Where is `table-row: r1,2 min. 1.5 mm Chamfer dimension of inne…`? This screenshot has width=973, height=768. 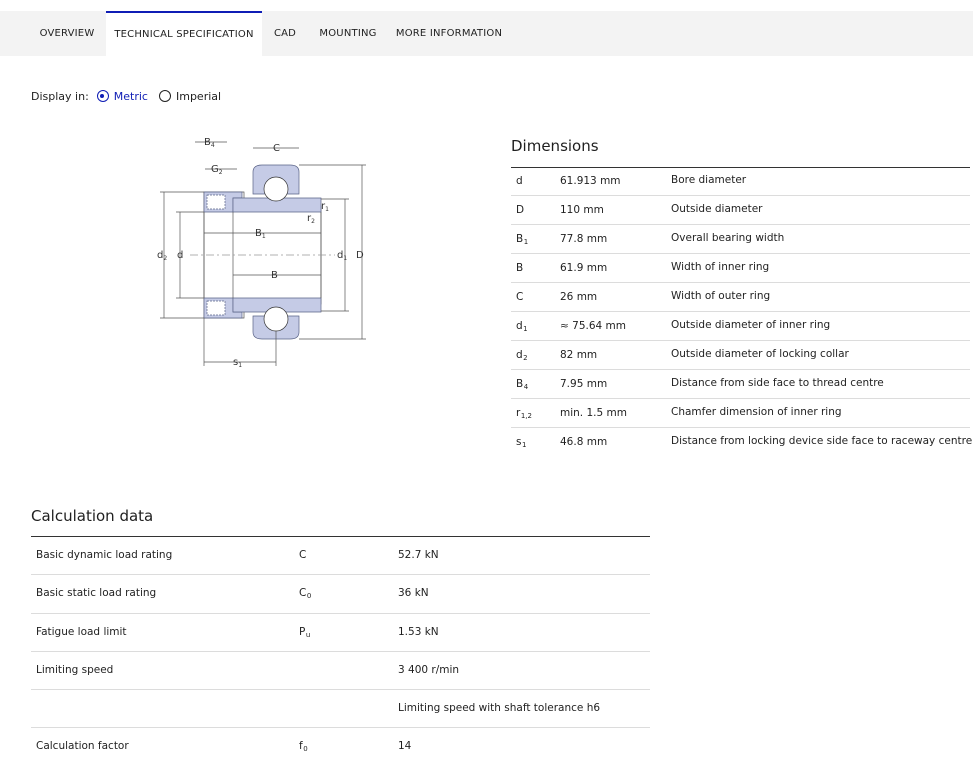 table-row: r1,2 min. 1.5 mm Chamfer dimension of inne… is located at coordinates (740, 413).